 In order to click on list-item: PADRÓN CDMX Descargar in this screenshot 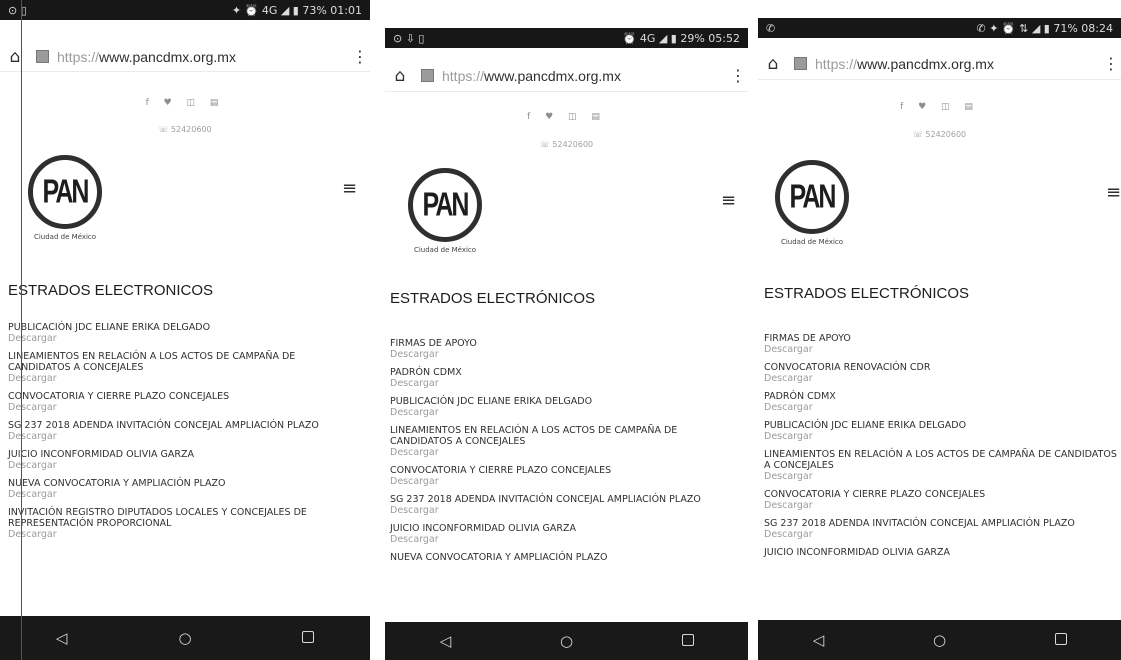, I will do `click(565, 378)`.